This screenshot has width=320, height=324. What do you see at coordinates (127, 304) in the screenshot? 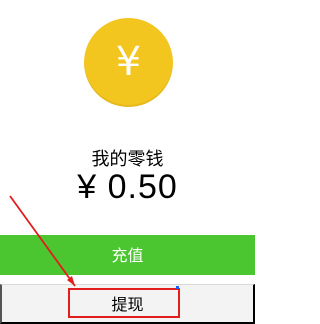
I see `withdraw-button: 提现` at bounding box center [127, 304].